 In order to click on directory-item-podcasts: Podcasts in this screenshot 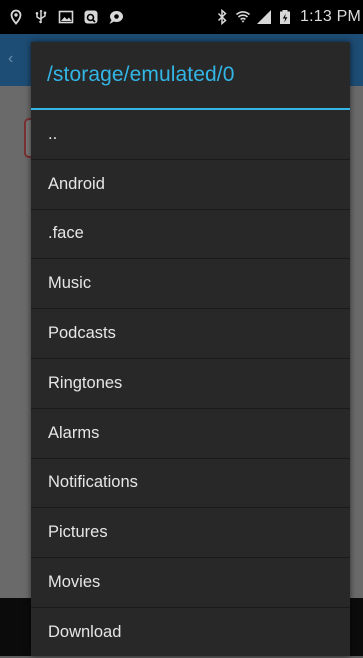, I will do `click(190, 334)`.